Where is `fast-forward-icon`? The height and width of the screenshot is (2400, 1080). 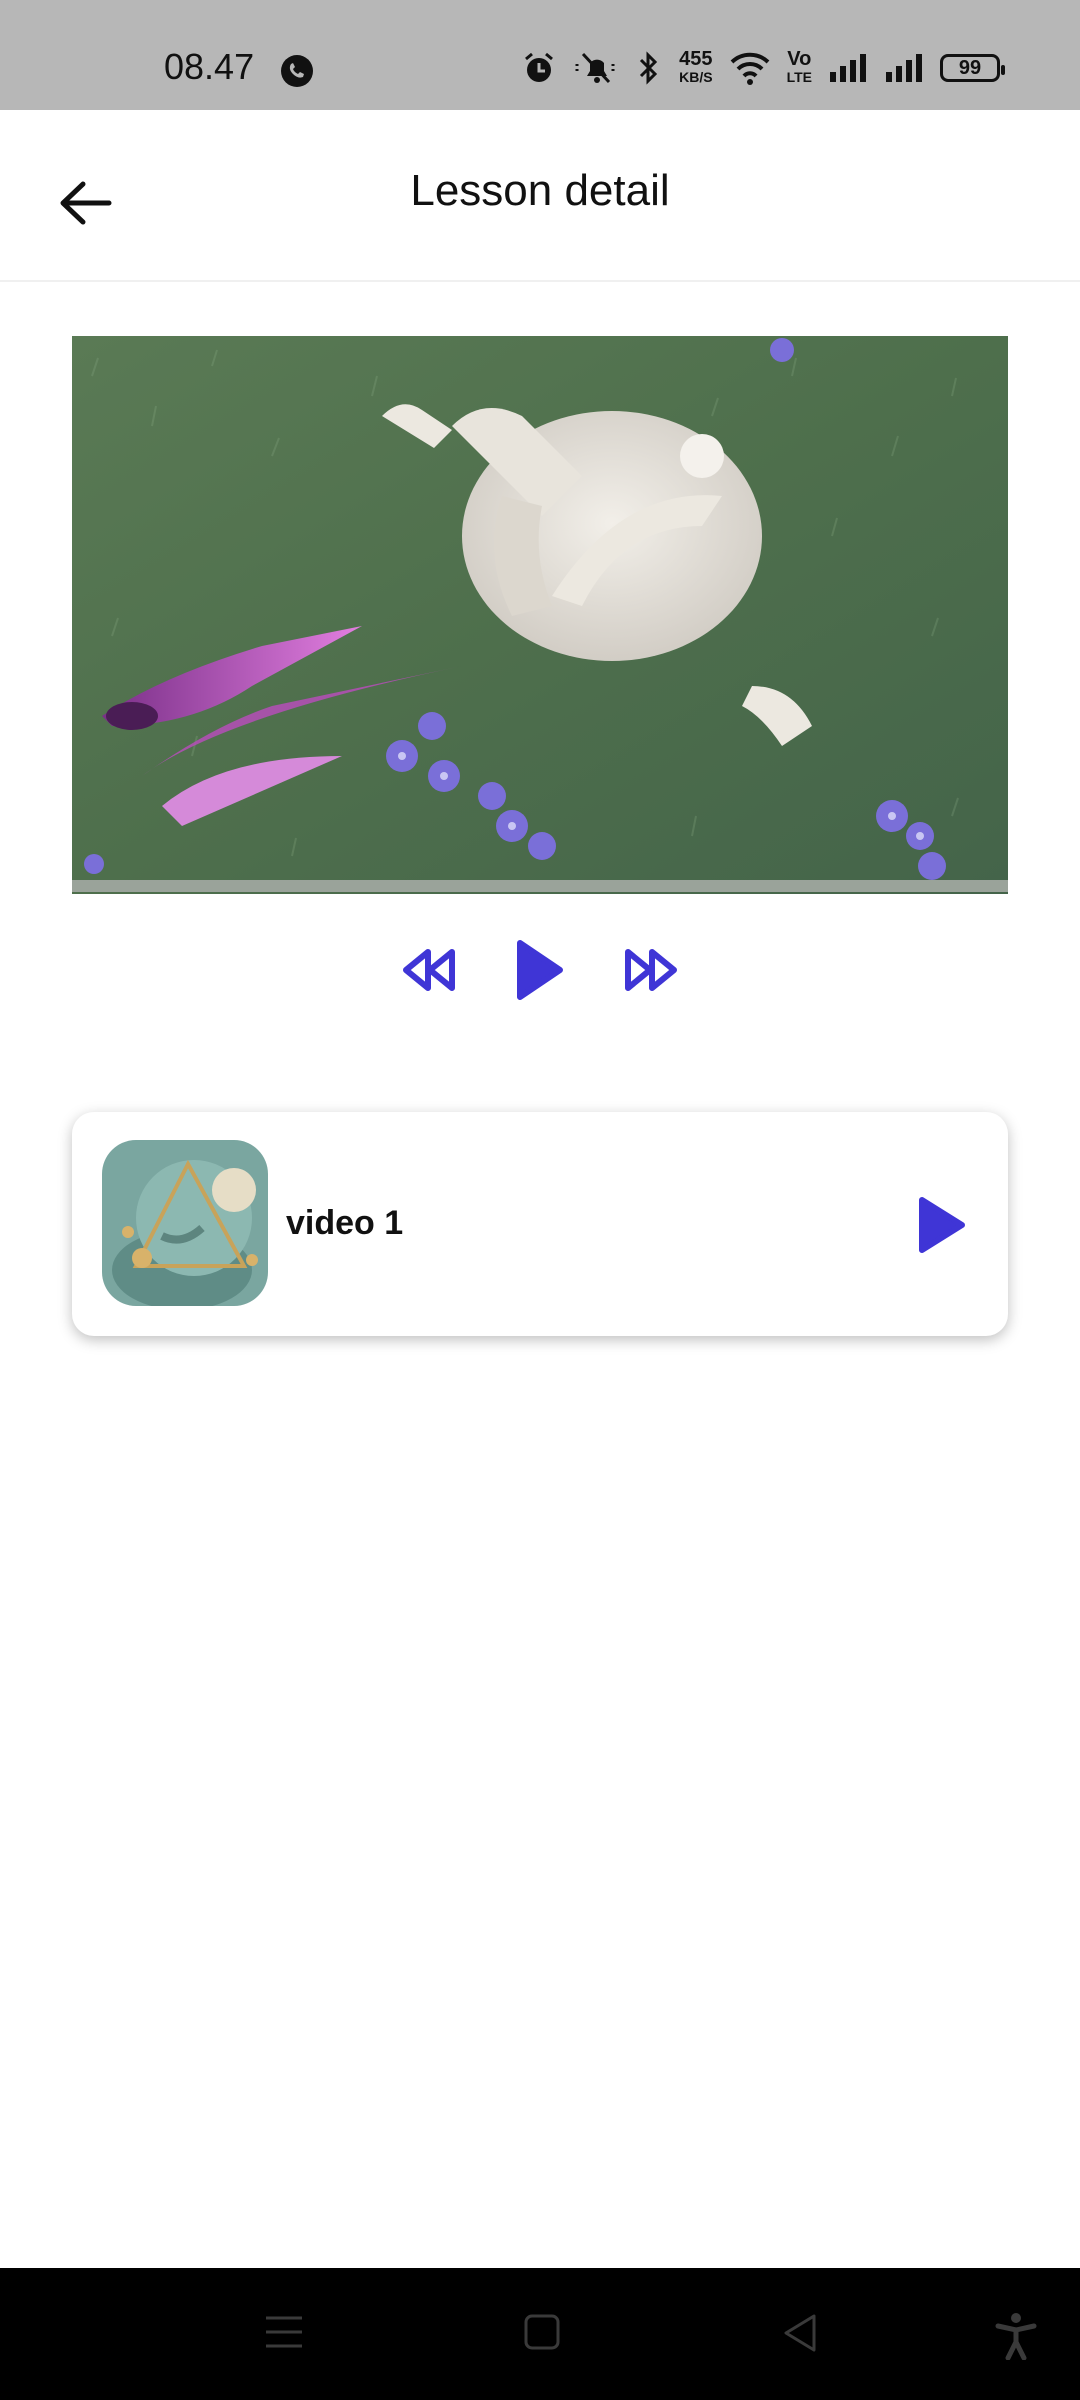
fast-forward-icon is located at coordinates (651, 970).